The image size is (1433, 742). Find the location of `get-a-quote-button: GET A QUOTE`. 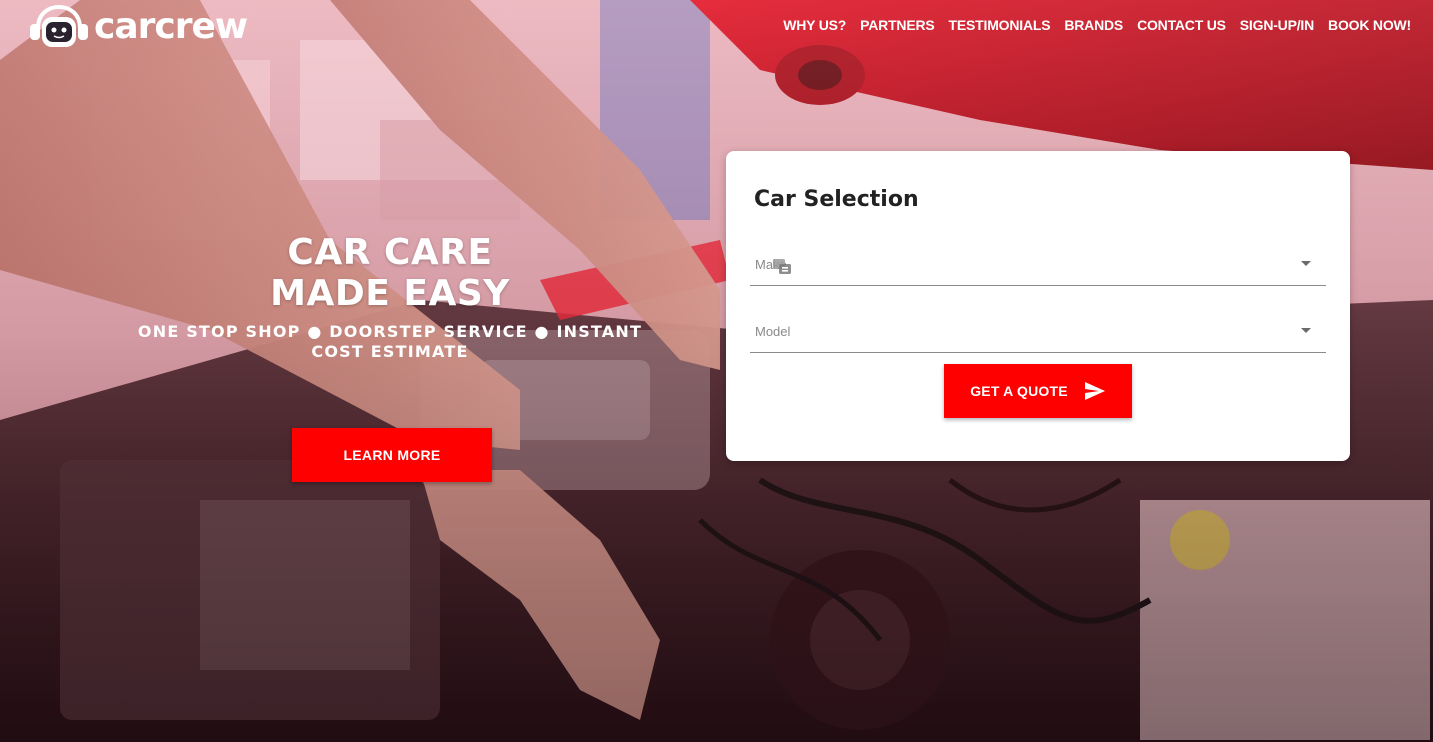

get-a-quote-button: GET A QUOTE is located at coordinates (1038, 391).